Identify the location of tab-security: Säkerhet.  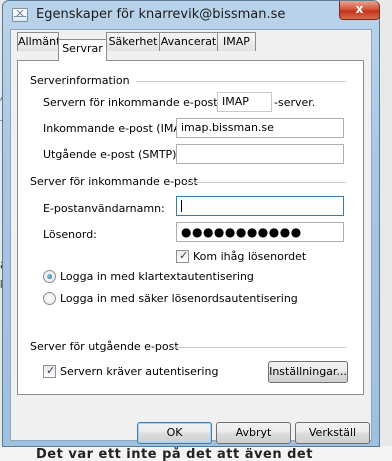
(133, 41).